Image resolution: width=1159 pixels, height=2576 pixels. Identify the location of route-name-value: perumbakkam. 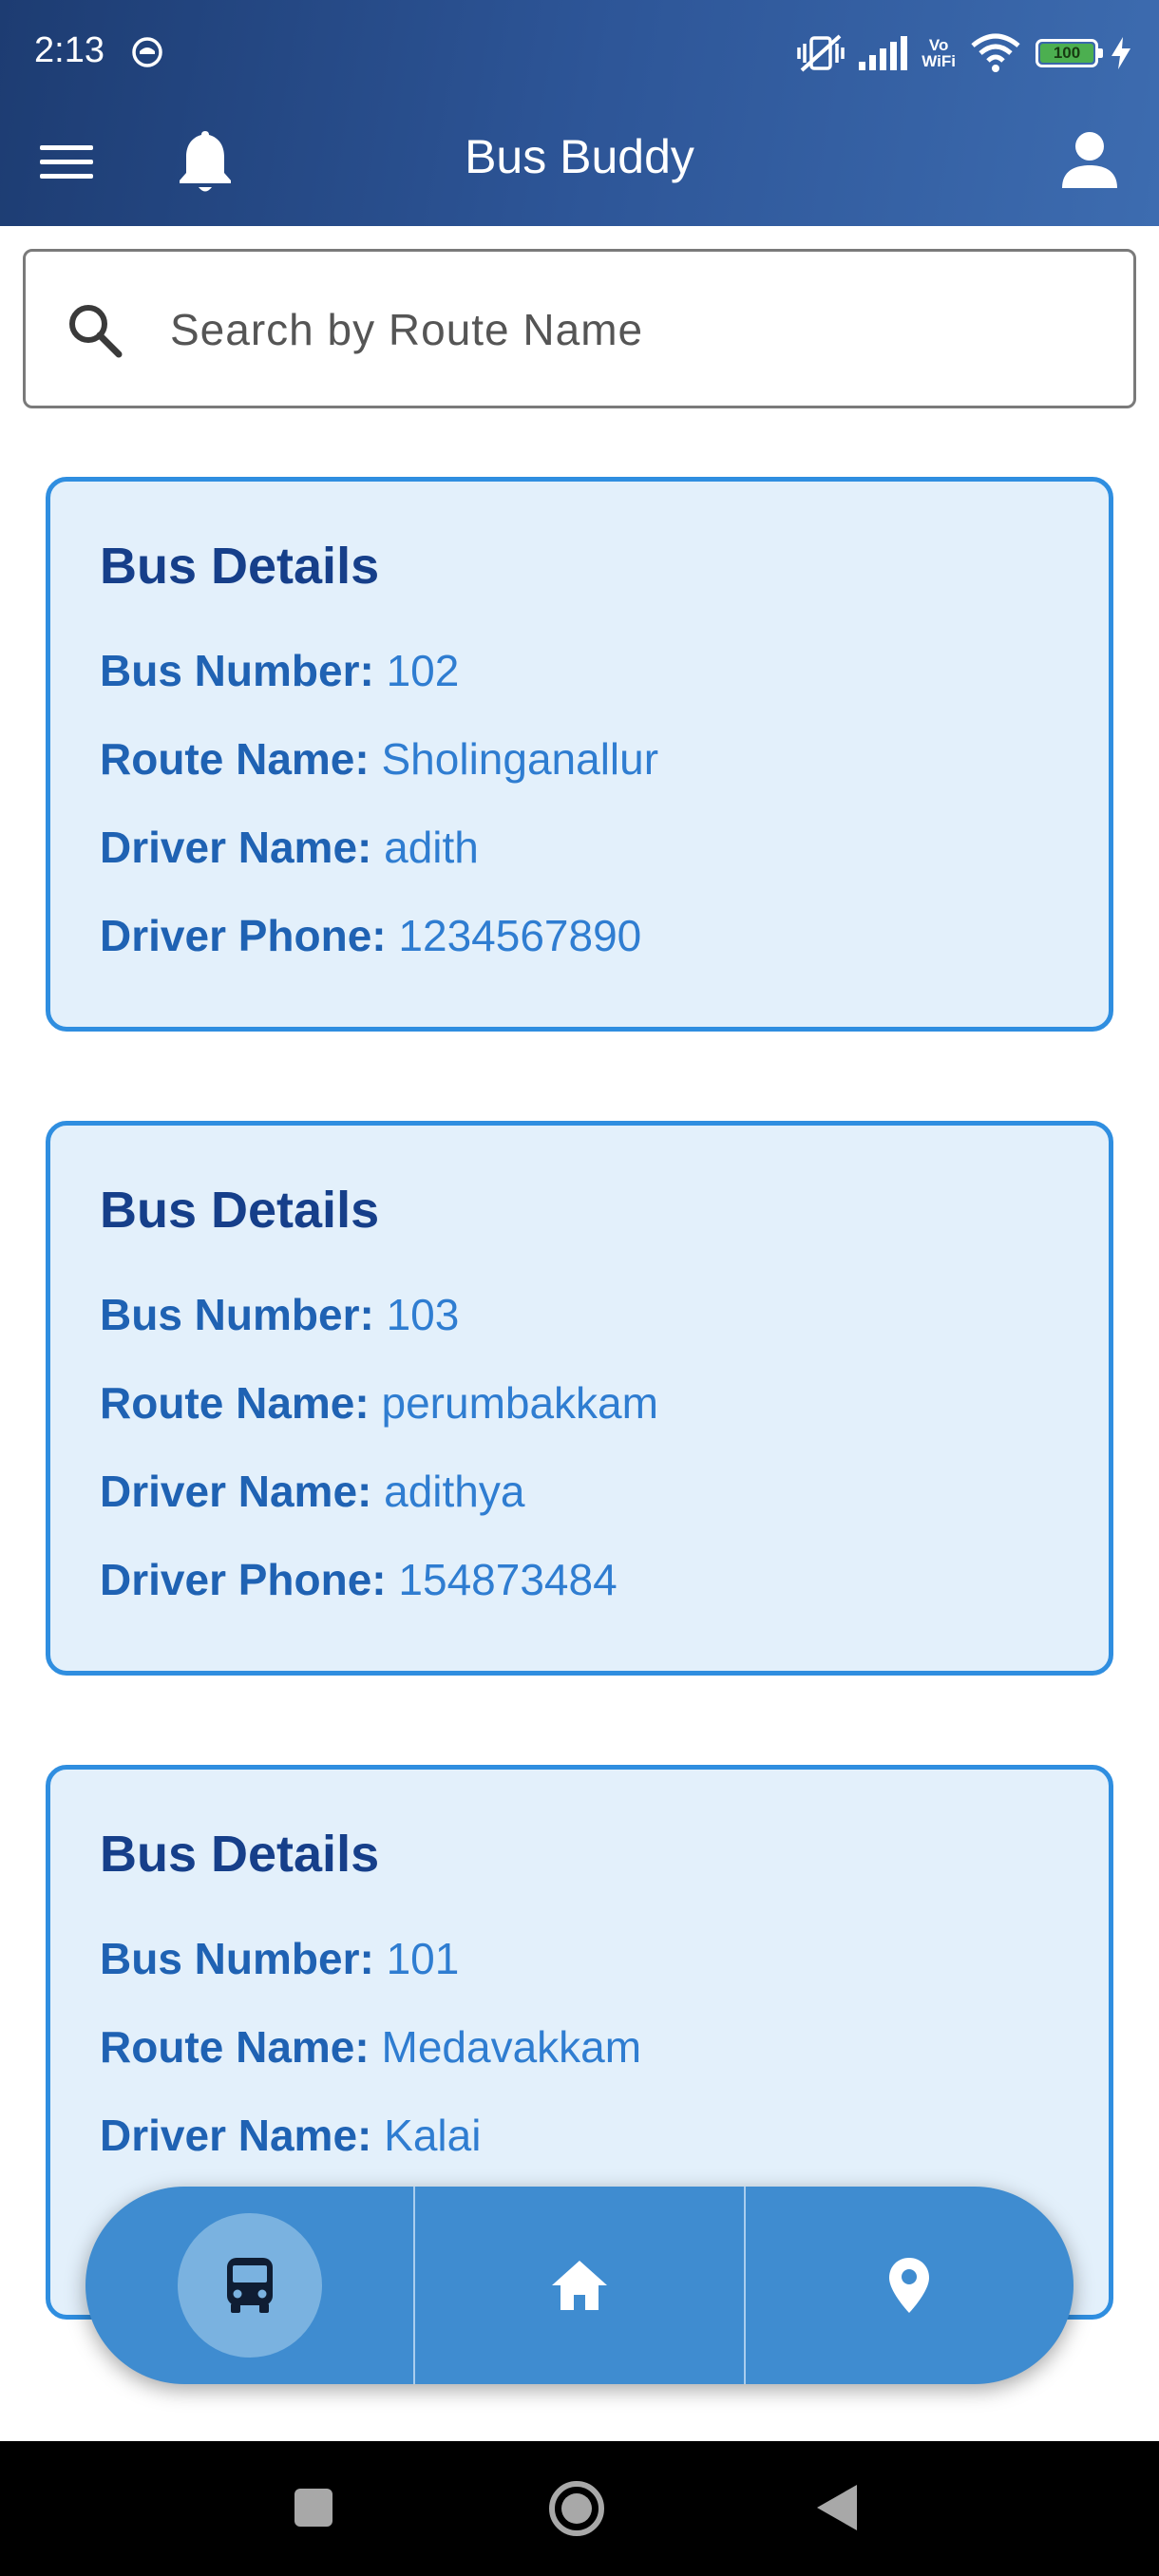
(519, 1403).